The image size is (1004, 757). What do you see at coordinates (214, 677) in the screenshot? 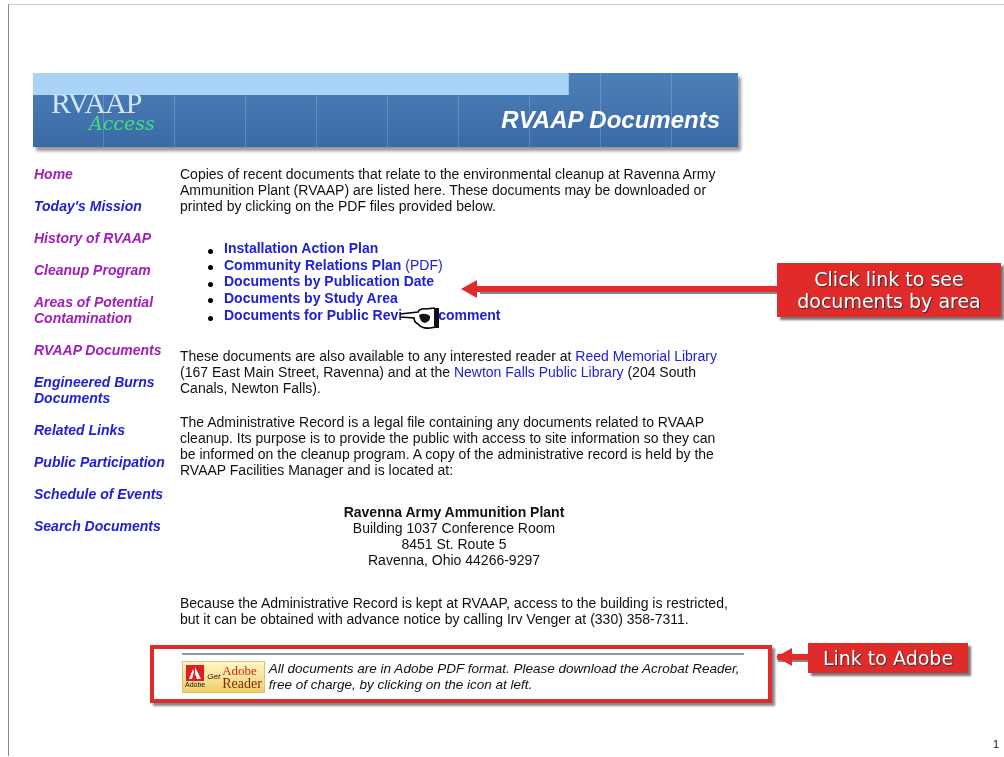
I see `badge-get-text: Get` at bounding box center [214, 677].